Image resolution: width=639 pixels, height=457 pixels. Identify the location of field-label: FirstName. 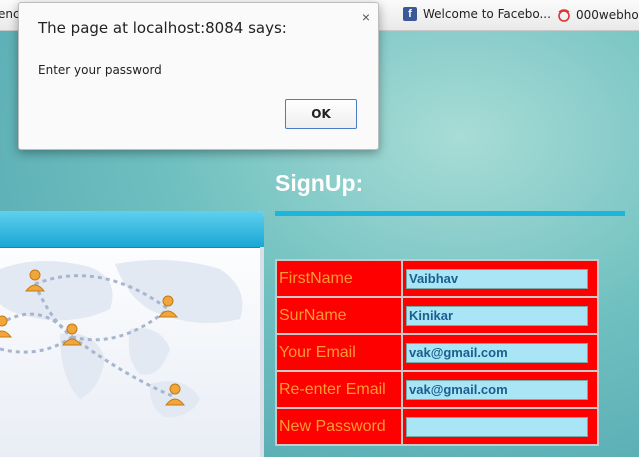
(339, 278).